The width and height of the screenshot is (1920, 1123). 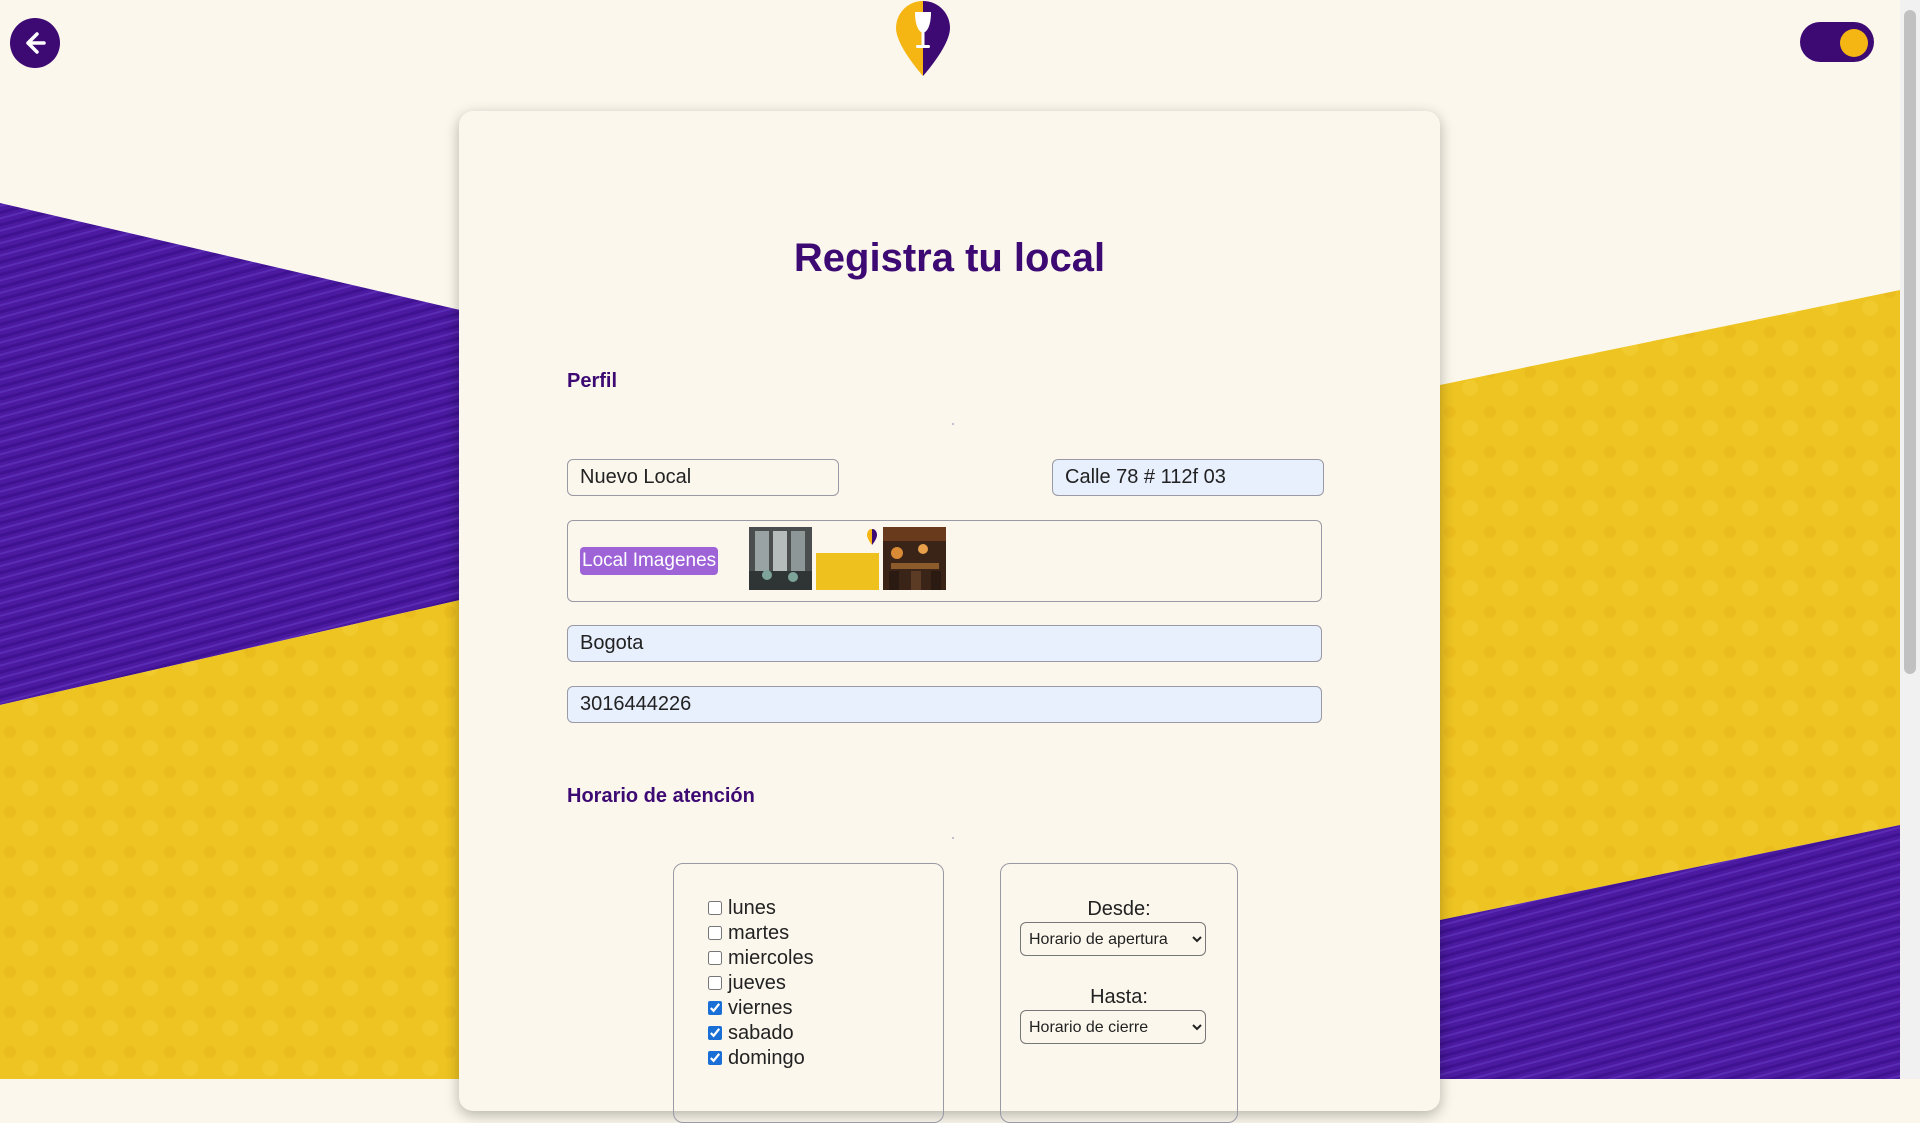 I want to click on bar-interior-thumbnail, so click(x=914, y=558).